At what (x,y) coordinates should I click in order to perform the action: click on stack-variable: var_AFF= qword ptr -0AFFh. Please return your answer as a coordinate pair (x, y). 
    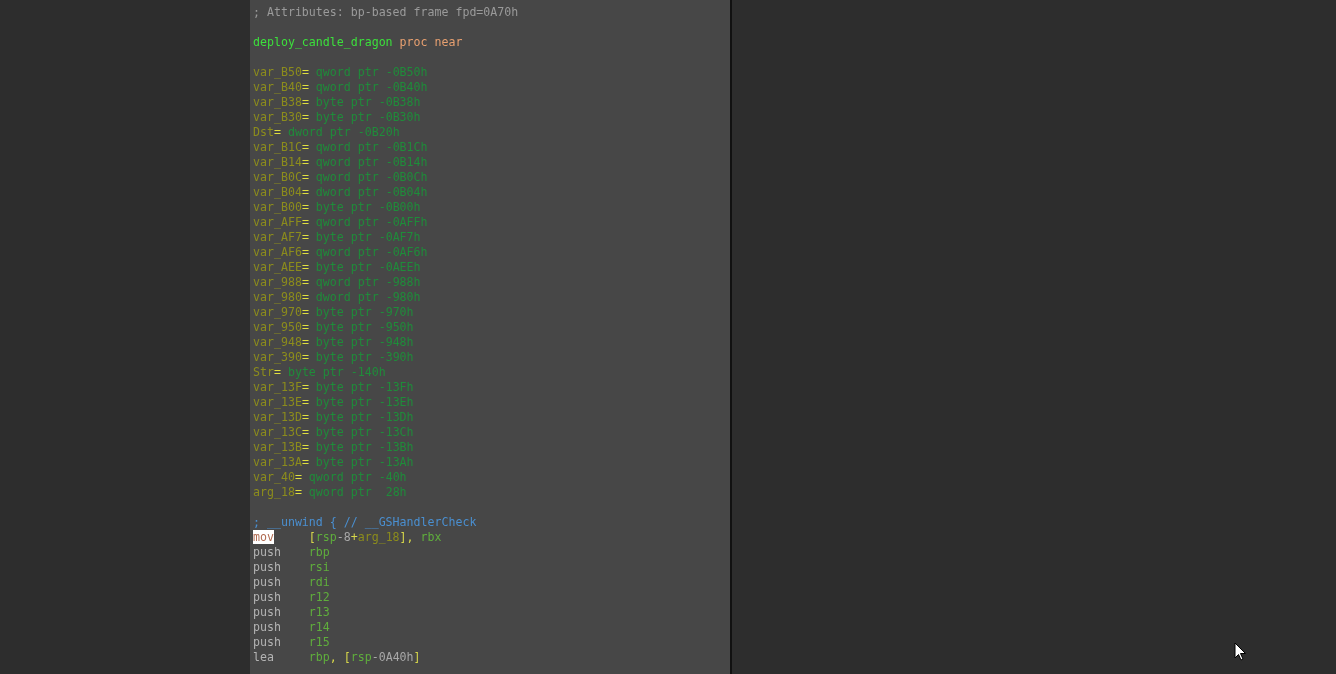
    Looking at the image, I should click on (340, 222).